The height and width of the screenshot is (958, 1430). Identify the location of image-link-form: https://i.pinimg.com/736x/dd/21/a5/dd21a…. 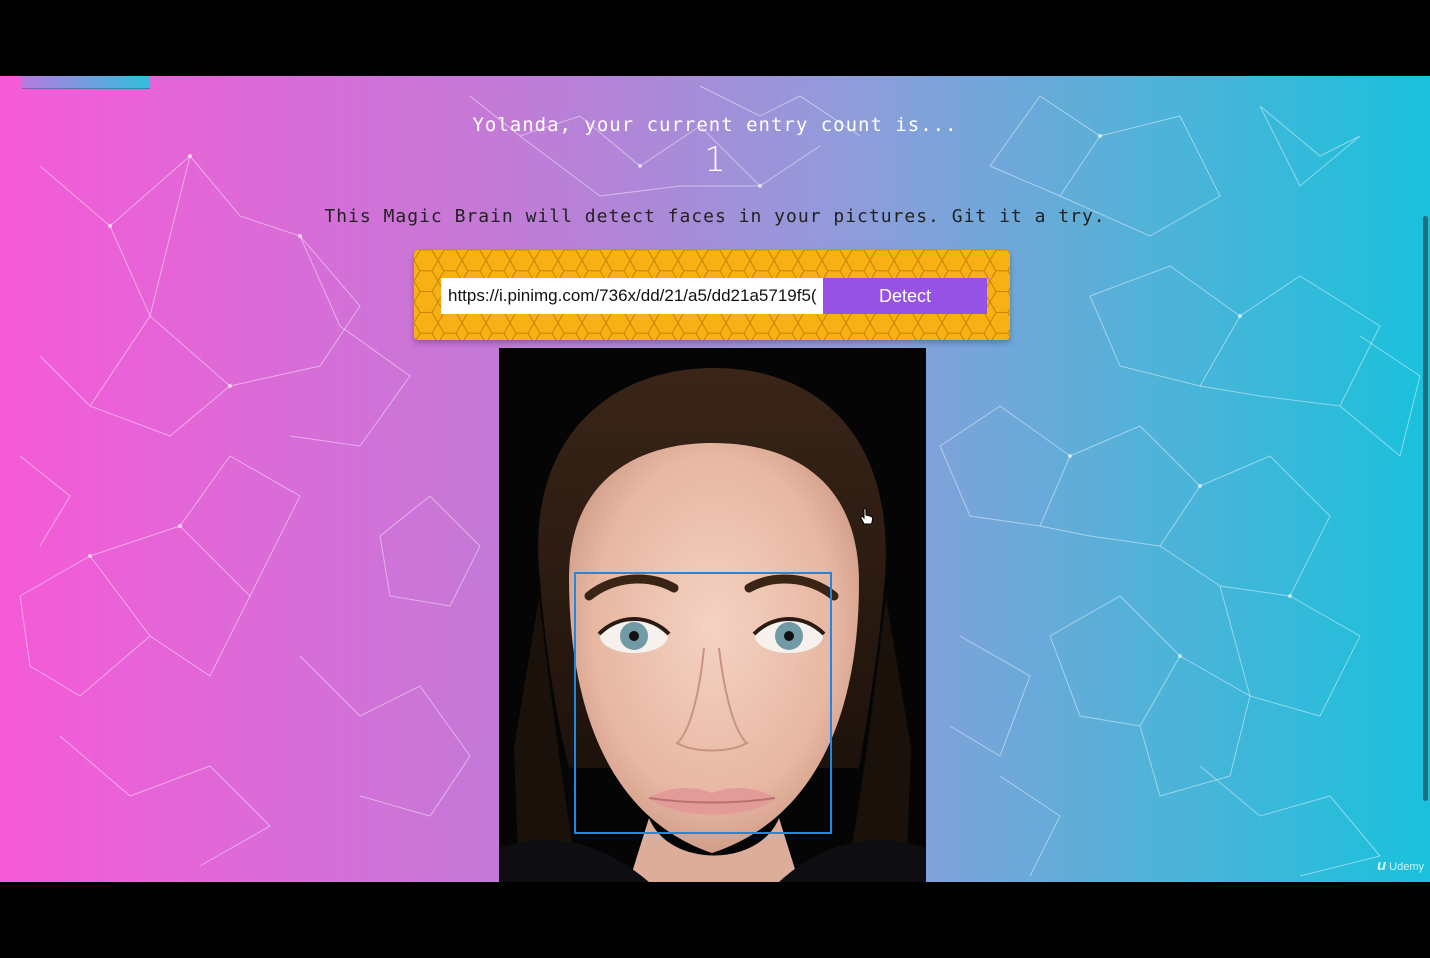
(712, 295).